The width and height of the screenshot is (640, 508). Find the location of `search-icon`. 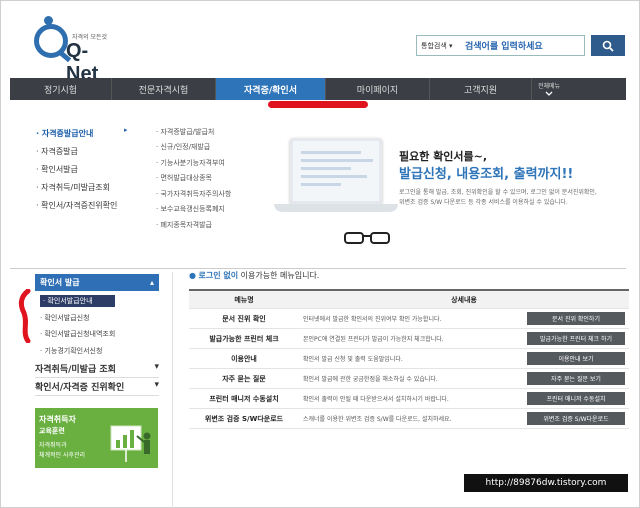

search-icon is located at coordinates (608, 46).